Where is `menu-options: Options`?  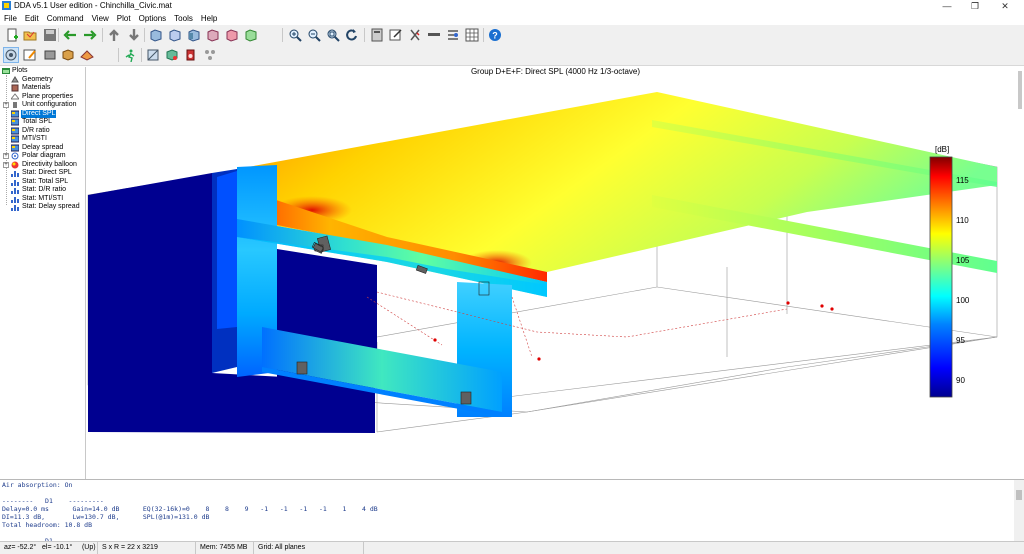 menu-options: Options is located at coordinates (153, 18).